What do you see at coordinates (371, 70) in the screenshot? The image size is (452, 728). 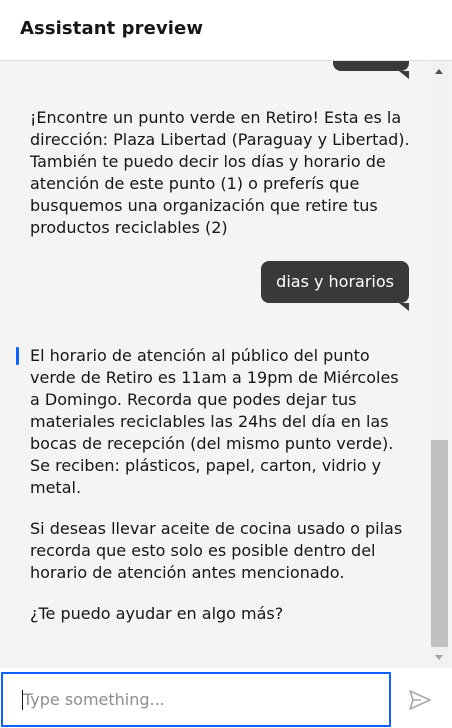 I see `previous-user-message` at bounding box center [371, 70].